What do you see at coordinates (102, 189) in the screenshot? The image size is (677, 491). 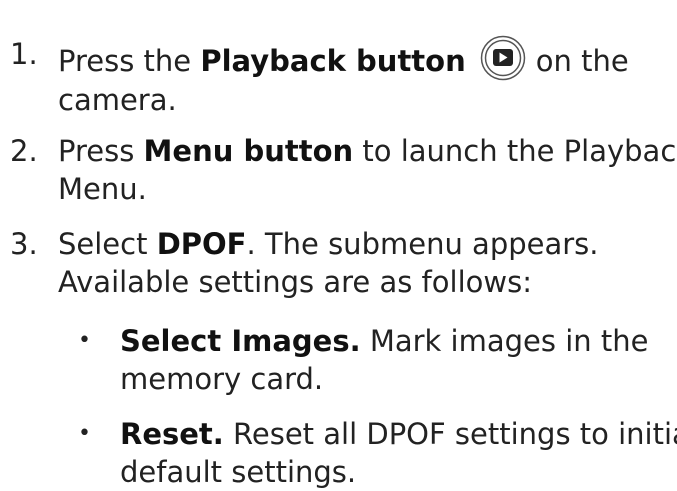 I see `step-line-2: Menu.` at bounding box center [102, 189].